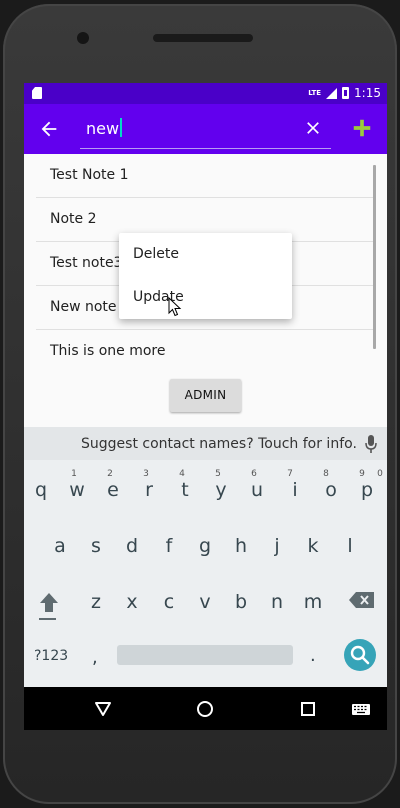 This screenshot has width=400, height=808. Describe the element at coordinates (313, 128) in the screenshot. I see `close-icon` at that location.